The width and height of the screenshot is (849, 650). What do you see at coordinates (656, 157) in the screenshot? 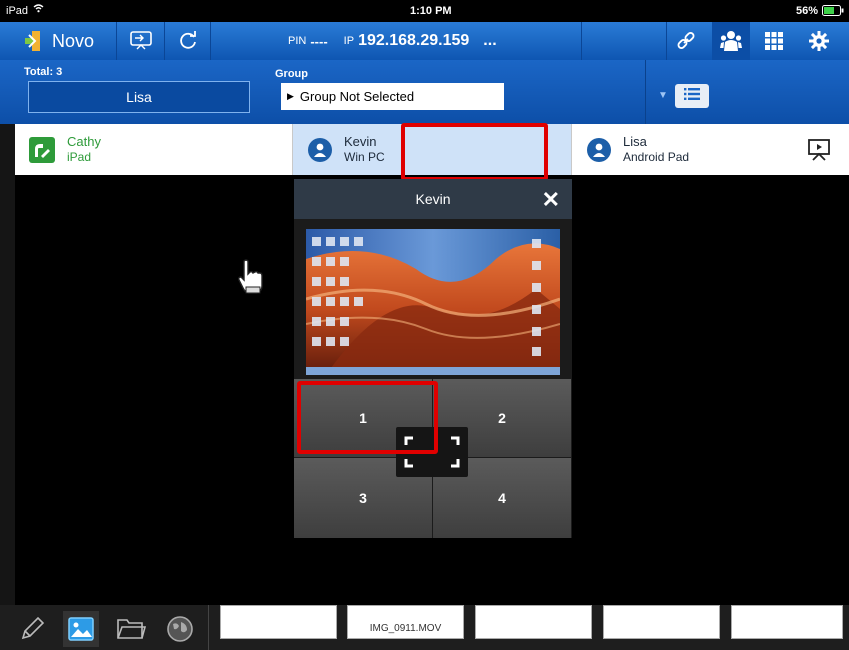
I see `device-type: Android Pad` at bounding box center [656, 157].